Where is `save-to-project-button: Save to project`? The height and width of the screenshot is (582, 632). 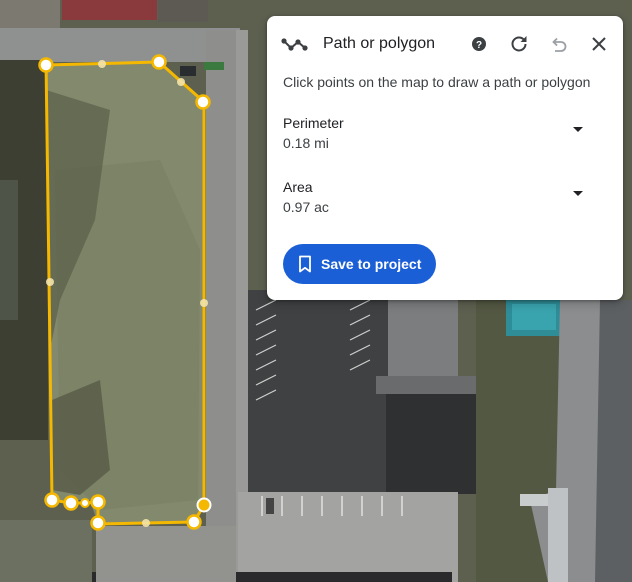
save-to-project-button: Save to project is located at coordinates (359, 264).